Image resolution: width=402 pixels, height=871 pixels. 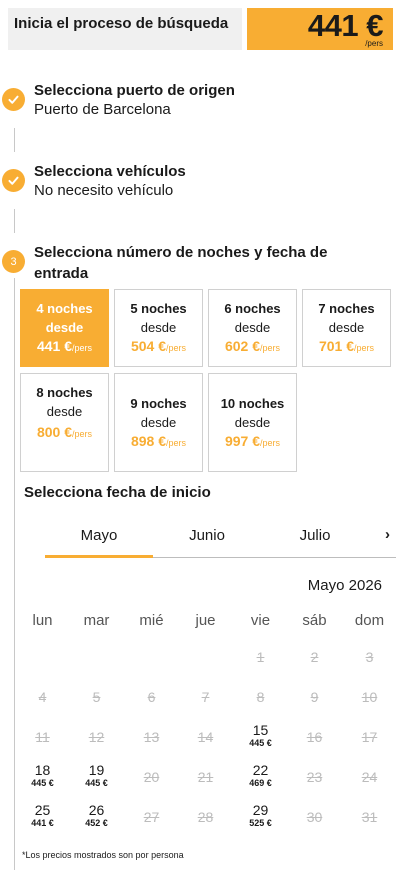 What do you see at coordinates (96, 823) in the screenshot?
I see `calendar-day-price: 452 €` at bounding box center [96, 823].